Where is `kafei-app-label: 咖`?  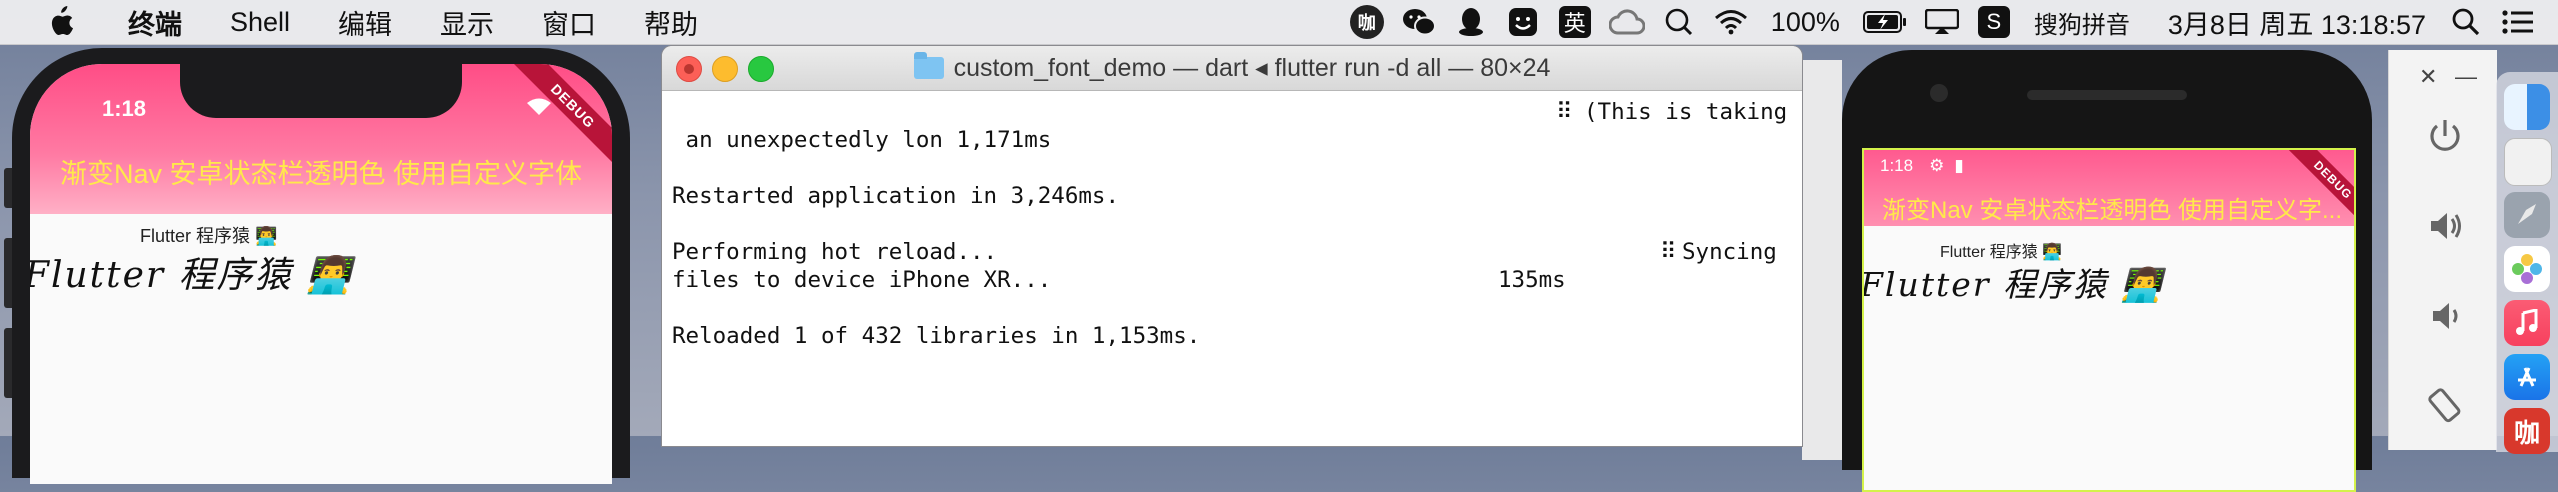 kafei-app-label: 咖 is located at coordinates (2526, 432).